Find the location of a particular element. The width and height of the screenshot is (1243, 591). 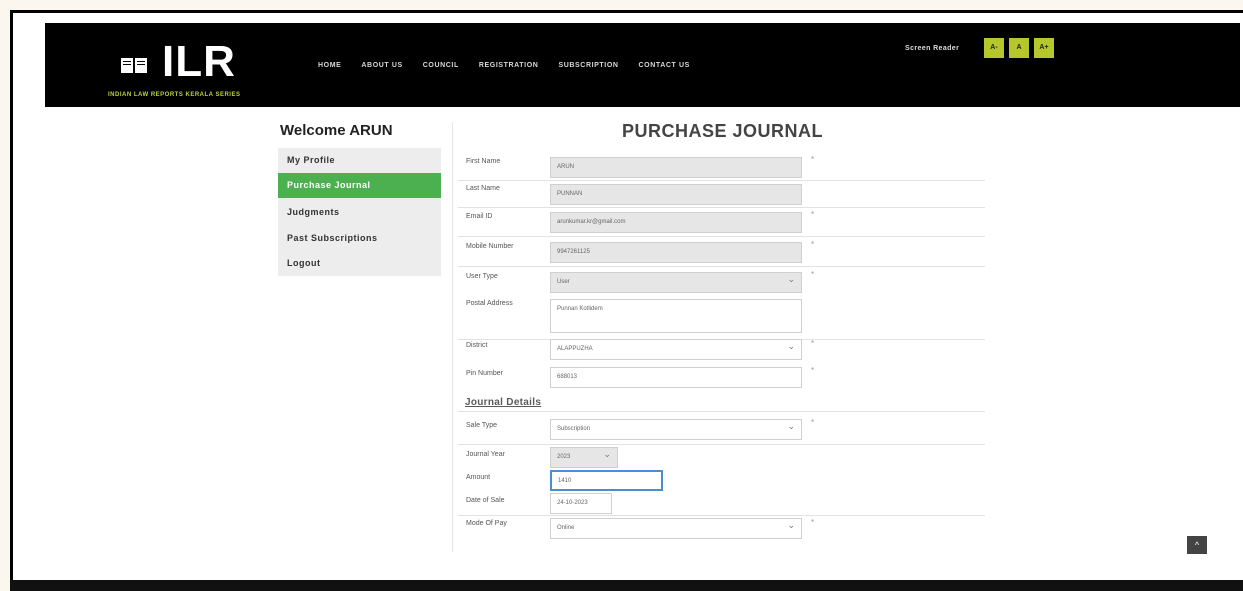

district-label: District is located at coordinates (477, 345).